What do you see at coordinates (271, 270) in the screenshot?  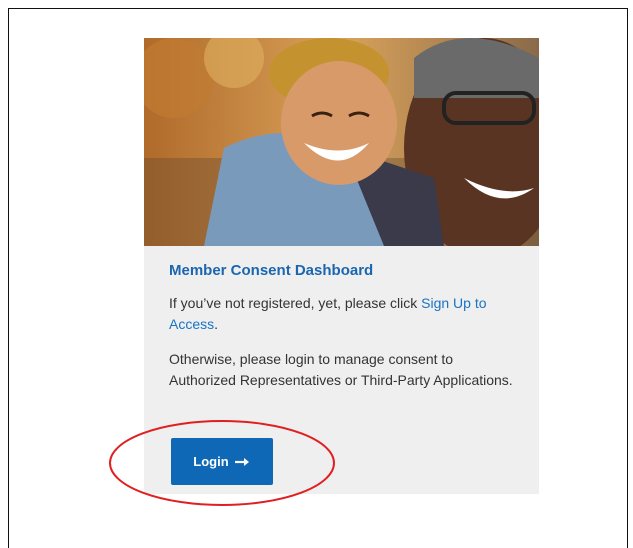 I see `card-title: Member Consent Dashboard` at bounding box center [271, 270].